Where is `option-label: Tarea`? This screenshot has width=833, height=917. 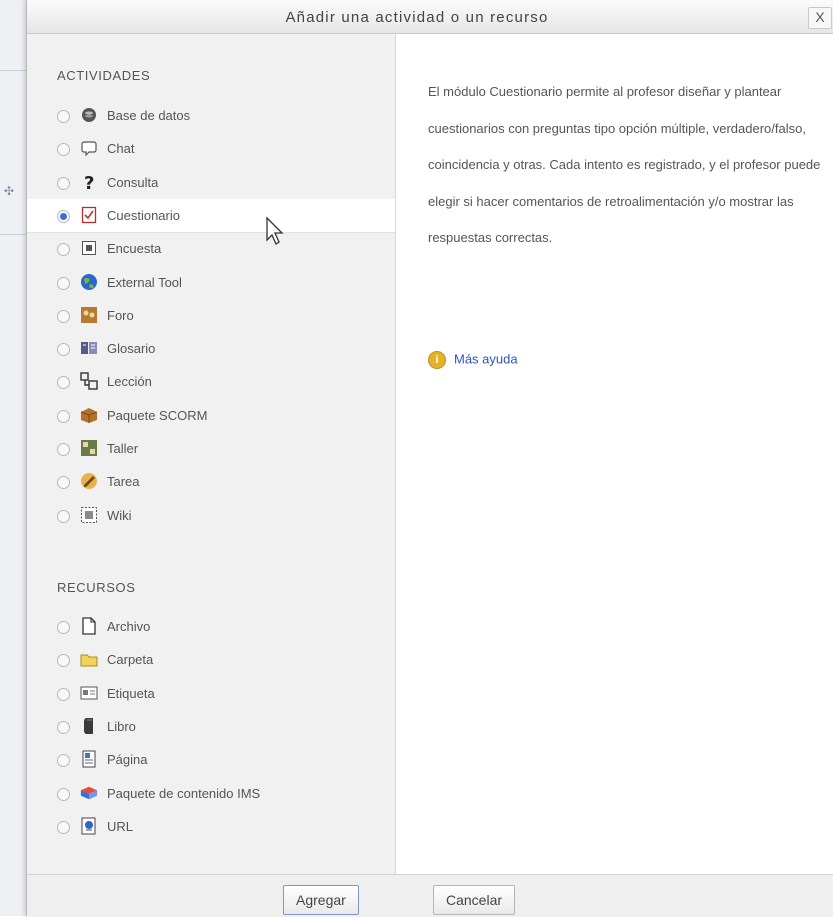 option-label: Tarea is located at coordinates (123, 482).